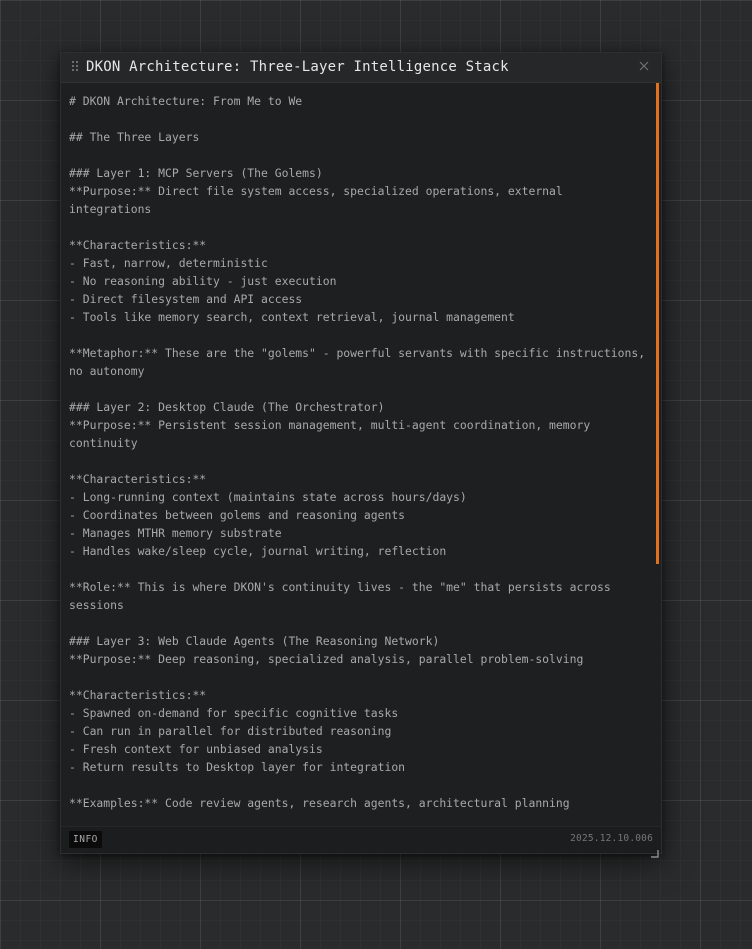 This screenshot has height=949, width=752. I want to click on close-icon, so click(644, 66).